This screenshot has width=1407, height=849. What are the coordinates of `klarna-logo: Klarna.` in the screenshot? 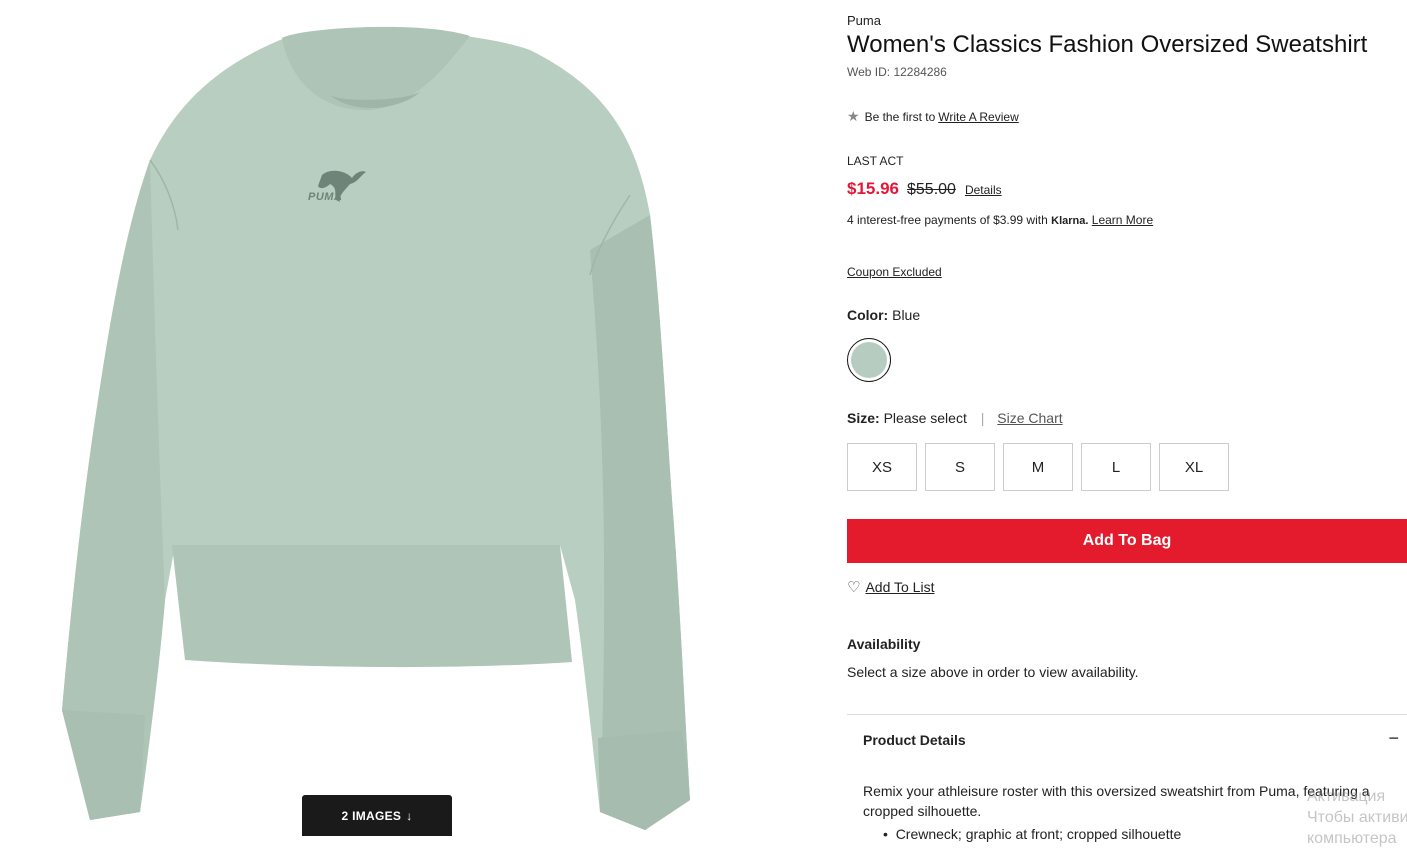 It's located at (1070, 221).